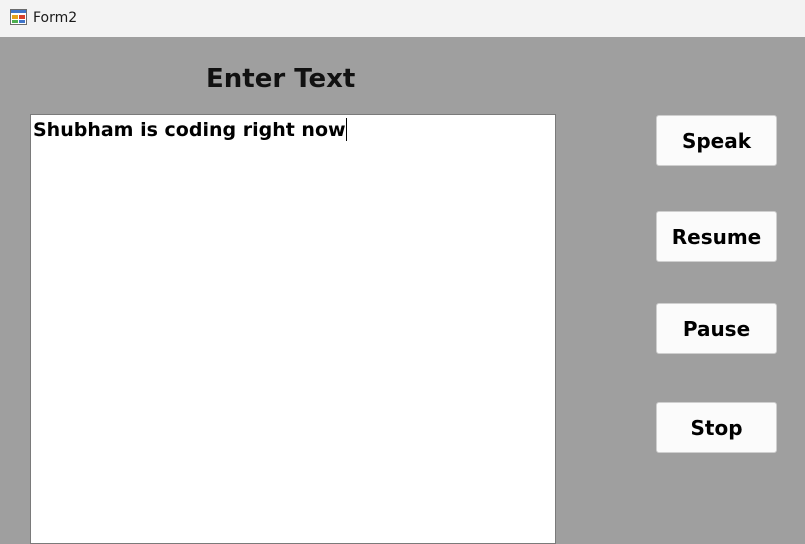 The image size is (805, 544). What do you see at coordinates (402, 18) in the screenshot?
I see `title-bar: Form2` at bounding box center [402, 18].